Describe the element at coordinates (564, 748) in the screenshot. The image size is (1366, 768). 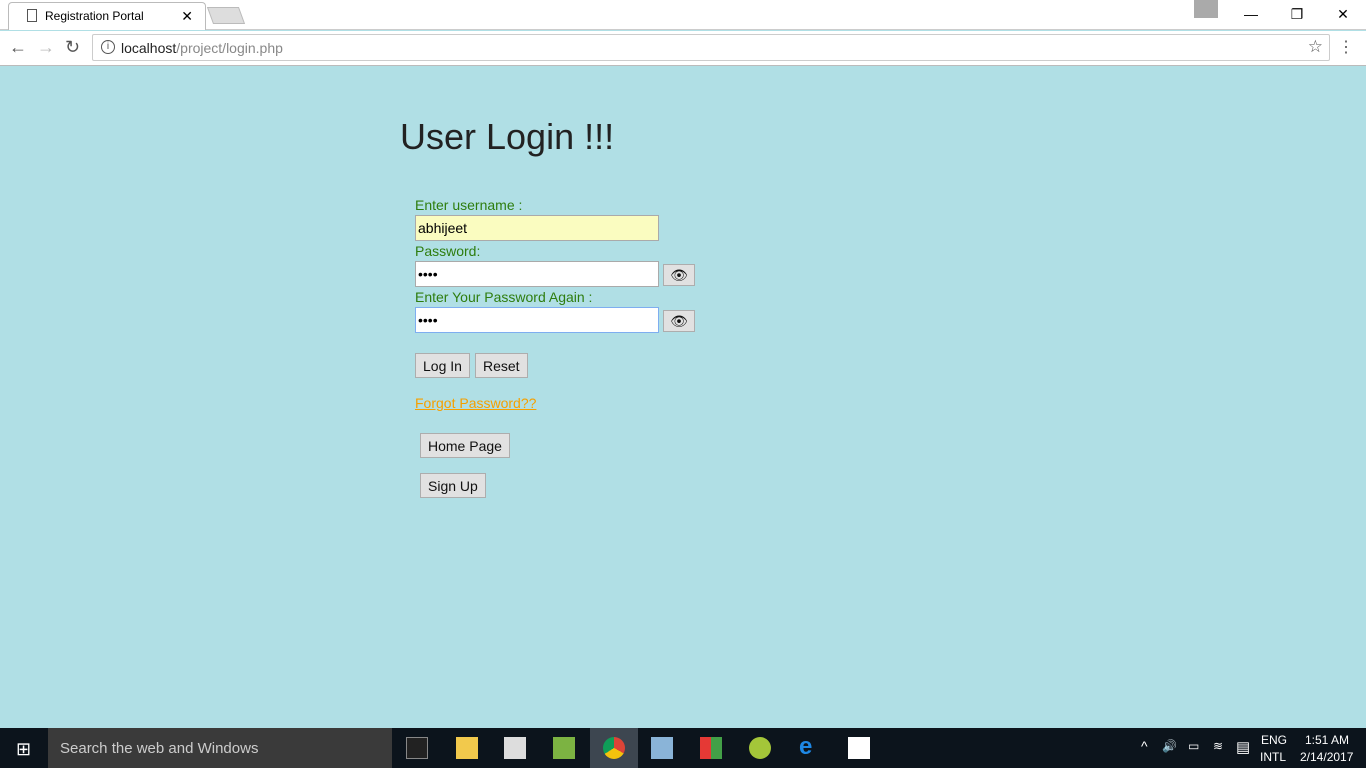
I see `notepad-icon` at that location.